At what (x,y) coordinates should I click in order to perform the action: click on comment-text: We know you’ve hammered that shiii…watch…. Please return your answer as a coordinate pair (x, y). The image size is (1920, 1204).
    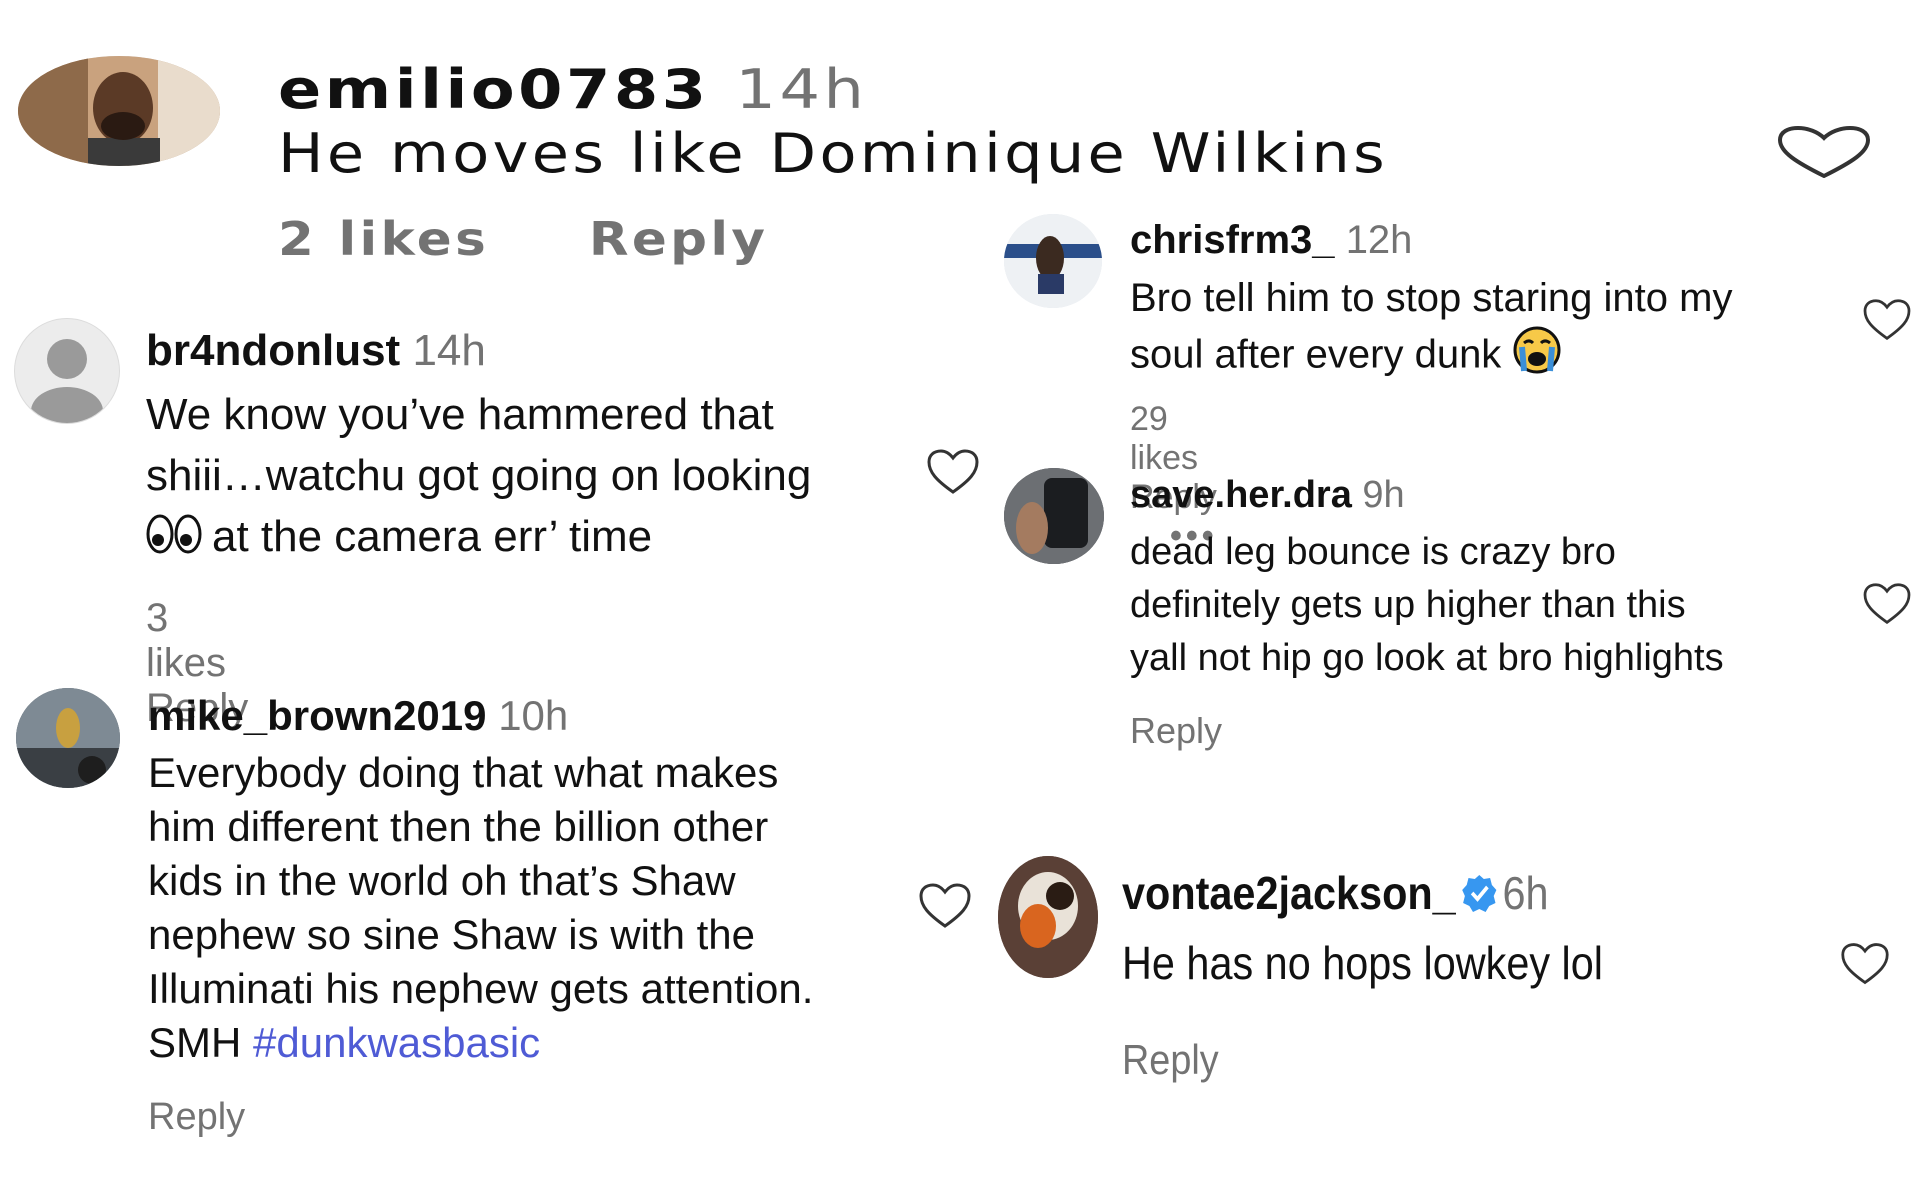
    Looking at the image, I should click on (526, 477).